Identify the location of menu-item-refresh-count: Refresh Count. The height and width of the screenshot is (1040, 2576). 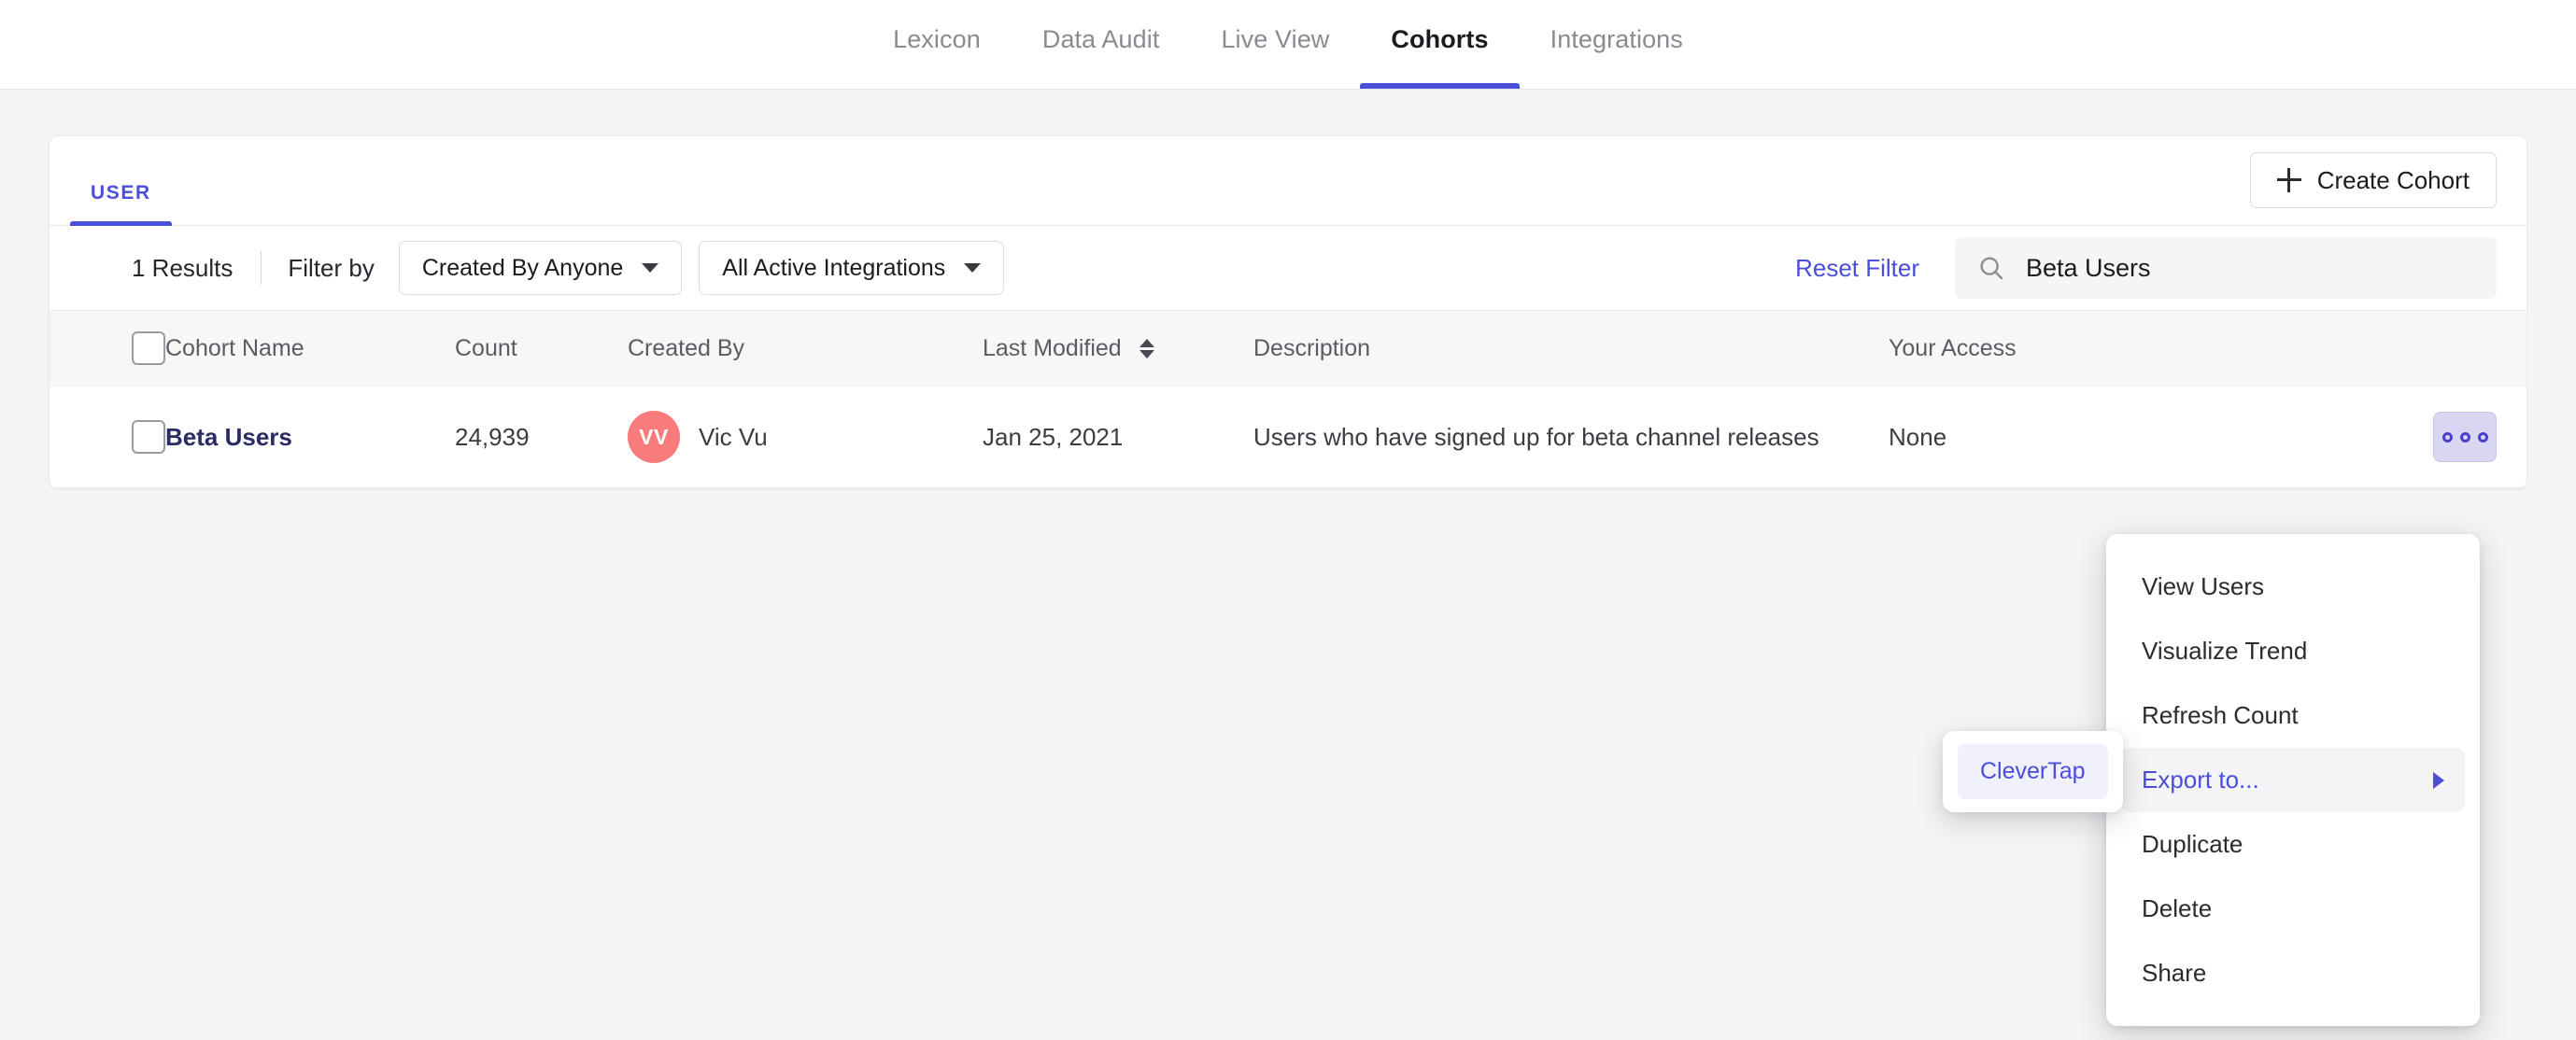
(2293, 715).